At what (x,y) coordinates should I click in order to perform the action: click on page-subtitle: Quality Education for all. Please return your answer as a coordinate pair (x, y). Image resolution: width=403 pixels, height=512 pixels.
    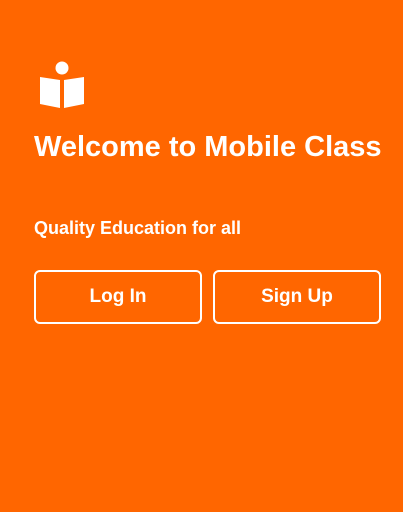
    Looking at the image, I should click on (138, 228).